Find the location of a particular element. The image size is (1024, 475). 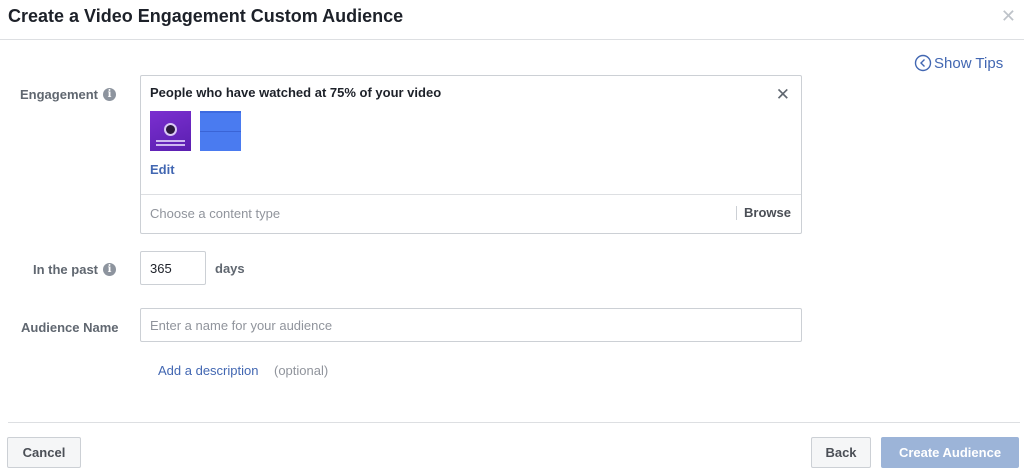

engagement-divider is located at coordinates (471, 194).